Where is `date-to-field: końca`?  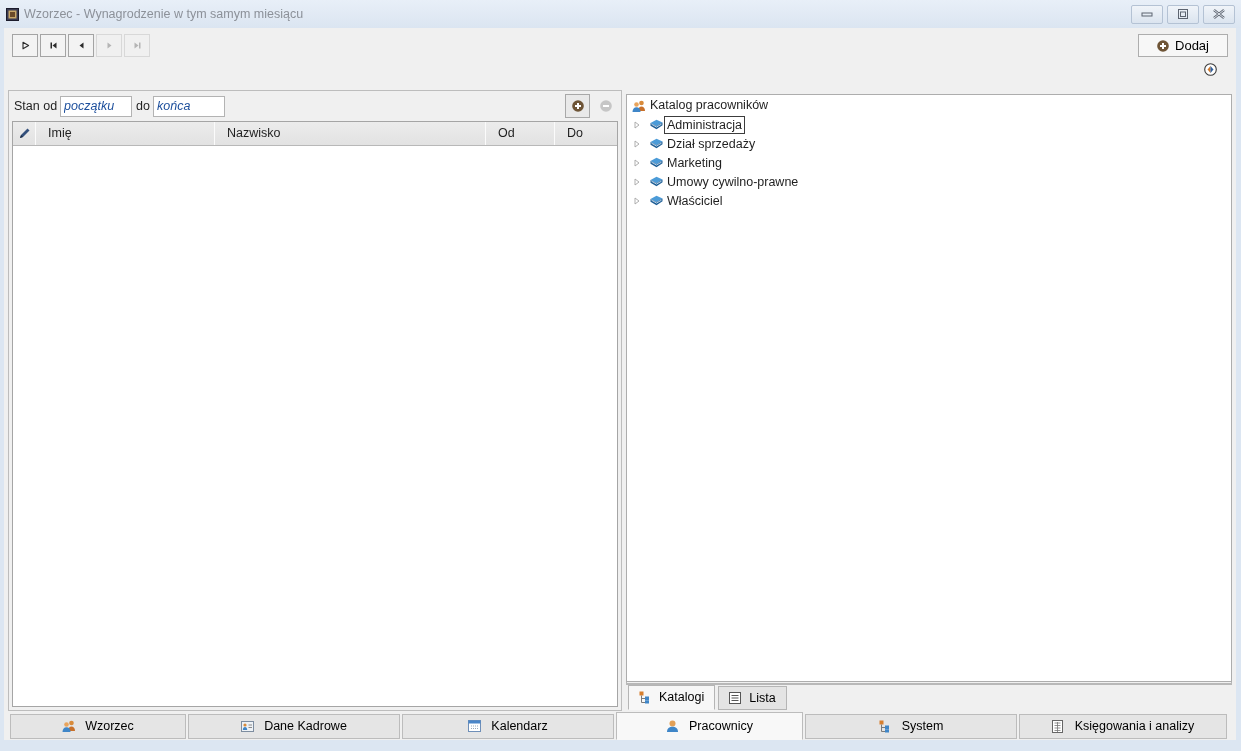
date-to-field: końca is located at coordinates (189, 106).